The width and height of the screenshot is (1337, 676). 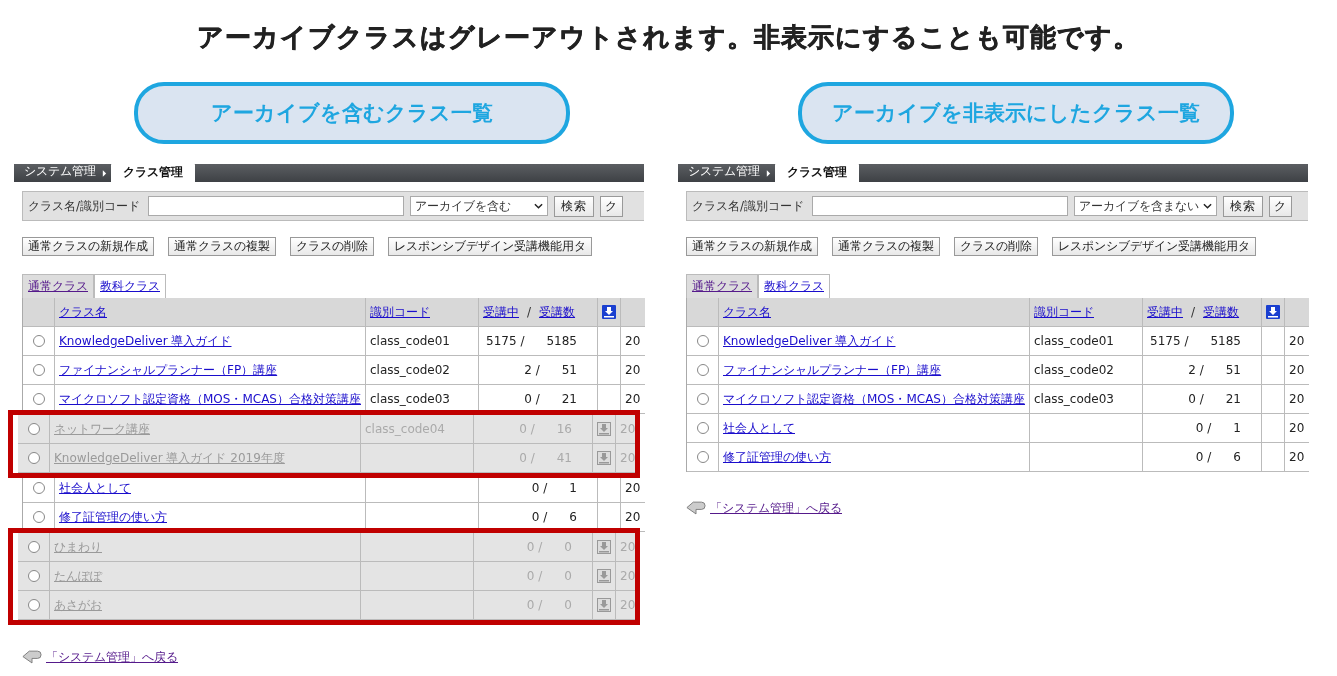 I want to click on enrolled-count: 2 /, so click(x=1196, y=370).